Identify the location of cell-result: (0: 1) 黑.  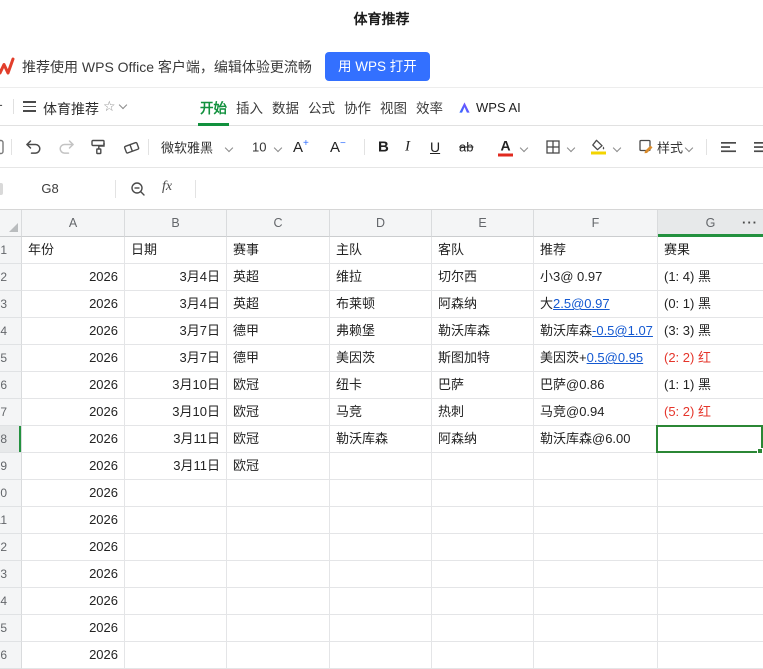
(710, 304).